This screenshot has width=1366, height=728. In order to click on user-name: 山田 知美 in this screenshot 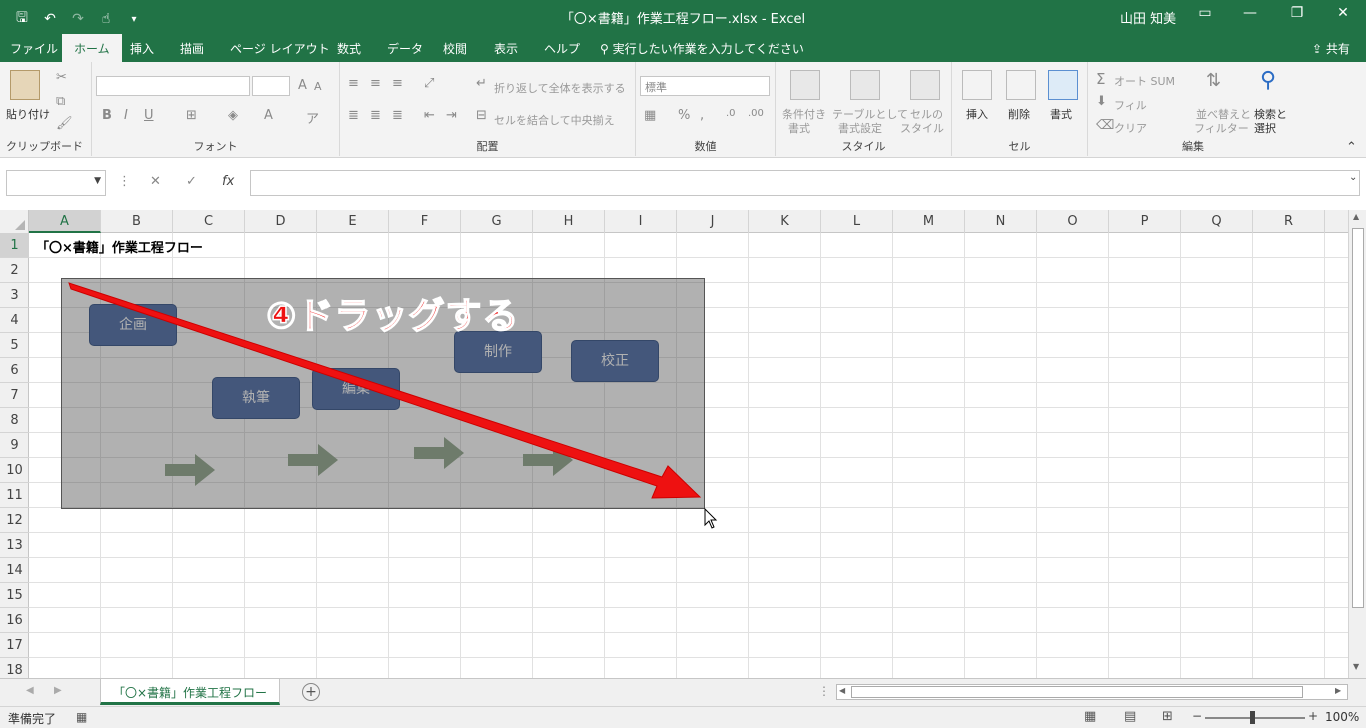, I will do `click(1148, 17)`.